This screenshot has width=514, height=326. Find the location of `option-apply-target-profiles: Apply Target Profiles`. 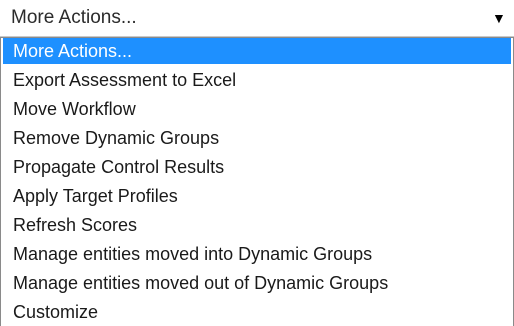

option-apply-target-profiles: Apply Target Profiles is located at coordinates (257, 196).